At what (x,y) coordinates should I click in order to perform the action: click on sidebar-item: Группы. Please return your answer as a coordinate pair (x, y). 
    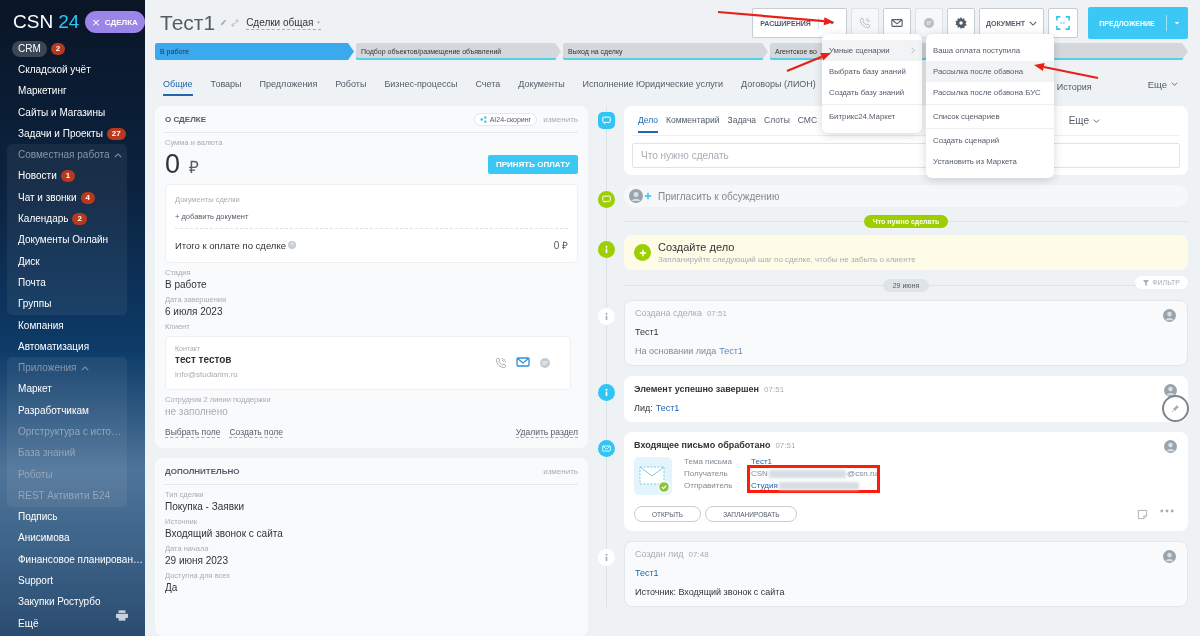
    Looking at the image, I should click on (35, 304).